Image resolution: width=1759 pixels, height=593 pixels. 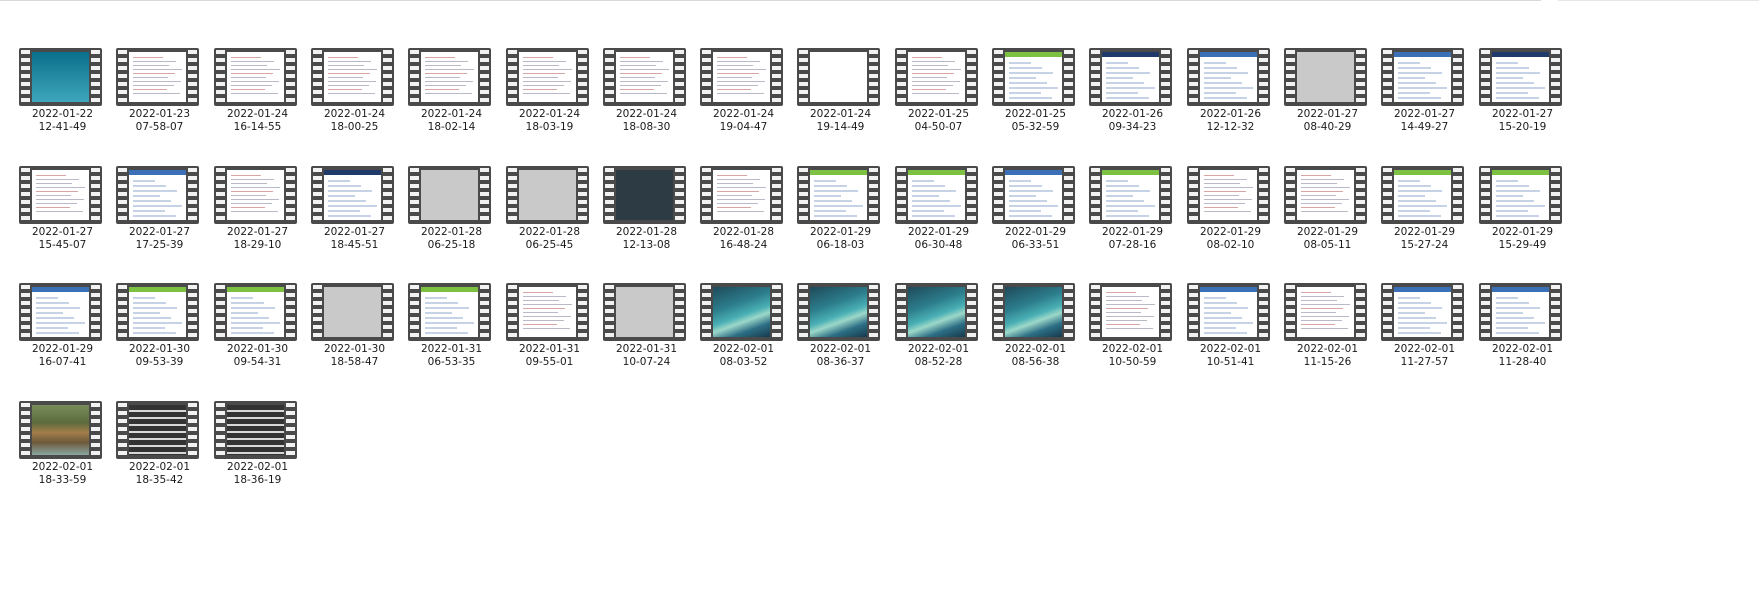 I want to click on video-file-item: 2022-01-24 18-00-25, so click(x=354, y=104).